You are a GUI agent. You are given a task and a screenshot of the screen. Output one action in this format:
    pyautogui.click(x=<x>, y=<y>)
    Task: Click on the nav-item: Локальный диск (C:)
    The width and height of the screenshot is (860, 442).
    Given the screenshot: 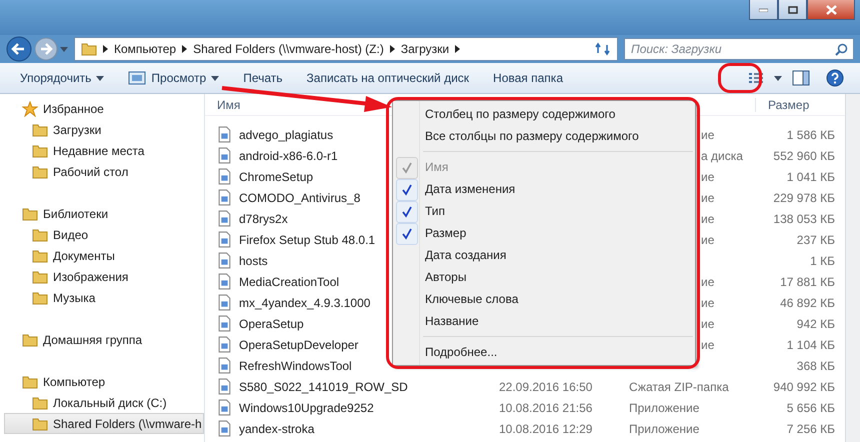 What is the action you would take?
    pyautogui.click(x=102, y=402)
    